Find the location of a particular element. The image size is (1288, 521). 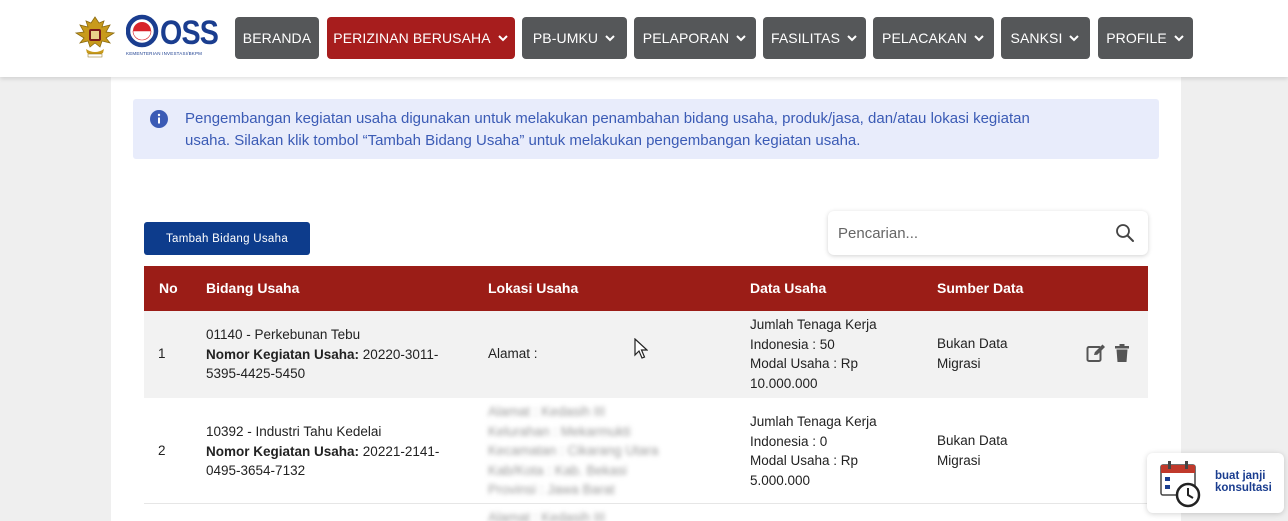

search-icon is located at coordinates (1125, 233).